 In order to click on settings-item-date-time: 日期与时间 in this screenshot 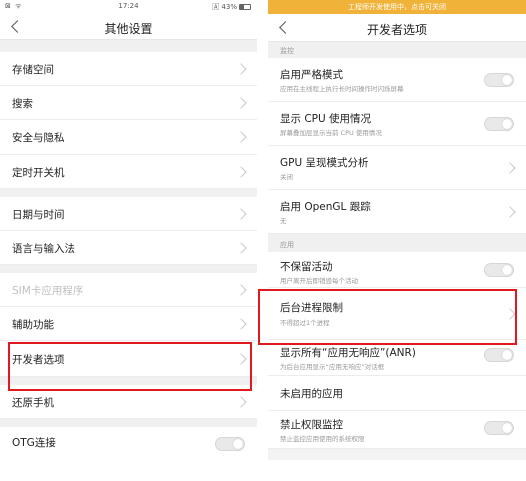, I will do `click(128, 214)`.